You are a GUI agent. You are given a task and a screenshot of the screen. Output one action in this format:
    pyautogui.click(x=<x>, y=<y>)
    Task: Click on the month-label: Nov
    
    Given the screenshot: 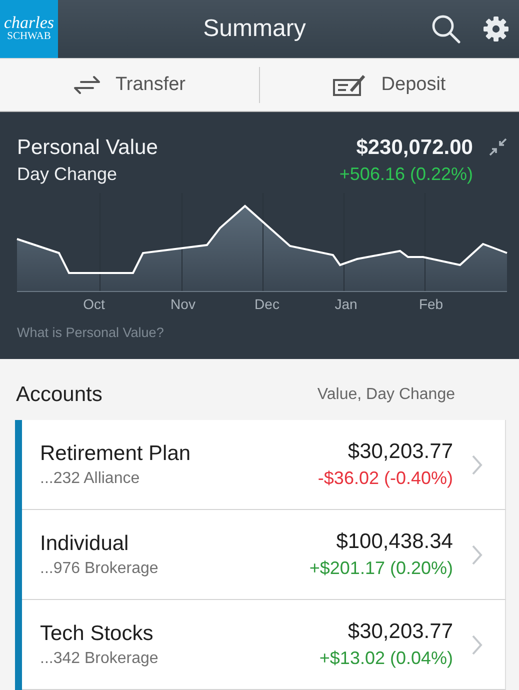 What is the action you would take?
    pyautogui.click(x=183, y=304)
    